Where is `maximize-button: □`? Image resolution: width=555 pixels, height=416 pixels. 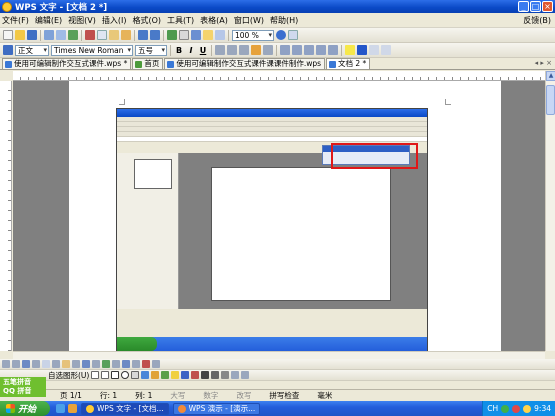 maximize-button: □ is located at coordinates (535, 6).